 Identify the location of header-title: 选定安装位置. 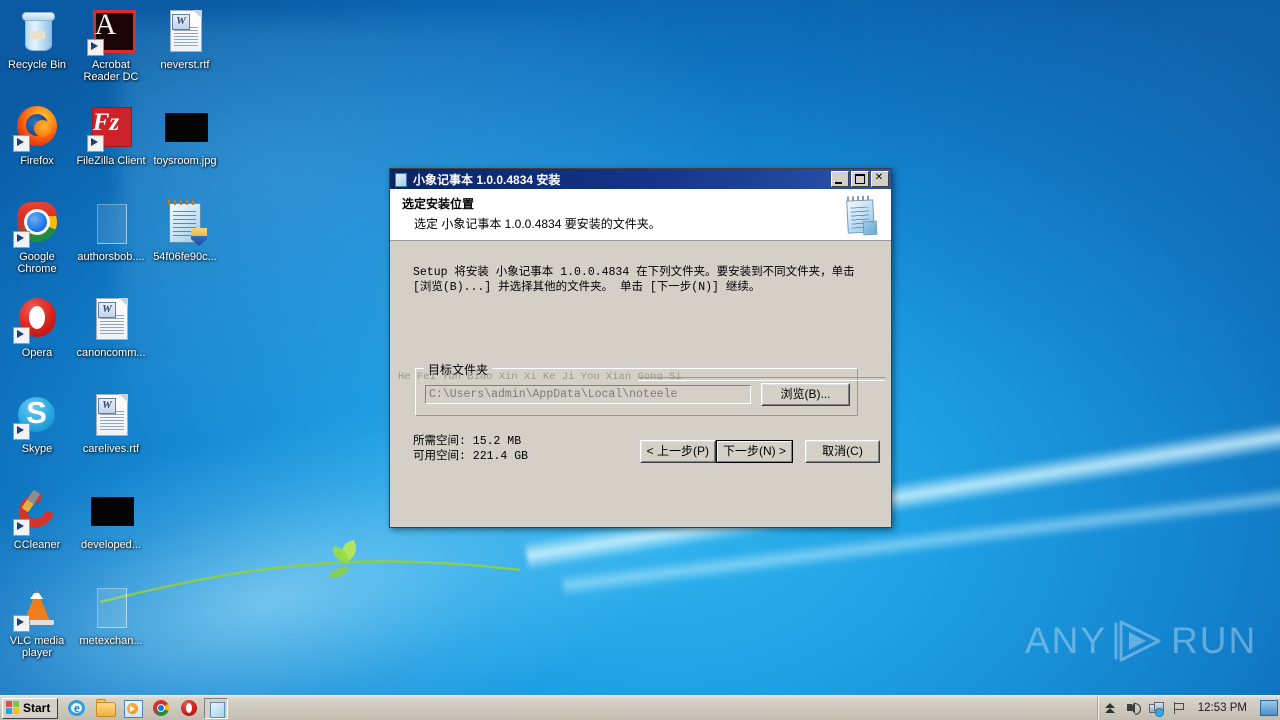
(438, 204).